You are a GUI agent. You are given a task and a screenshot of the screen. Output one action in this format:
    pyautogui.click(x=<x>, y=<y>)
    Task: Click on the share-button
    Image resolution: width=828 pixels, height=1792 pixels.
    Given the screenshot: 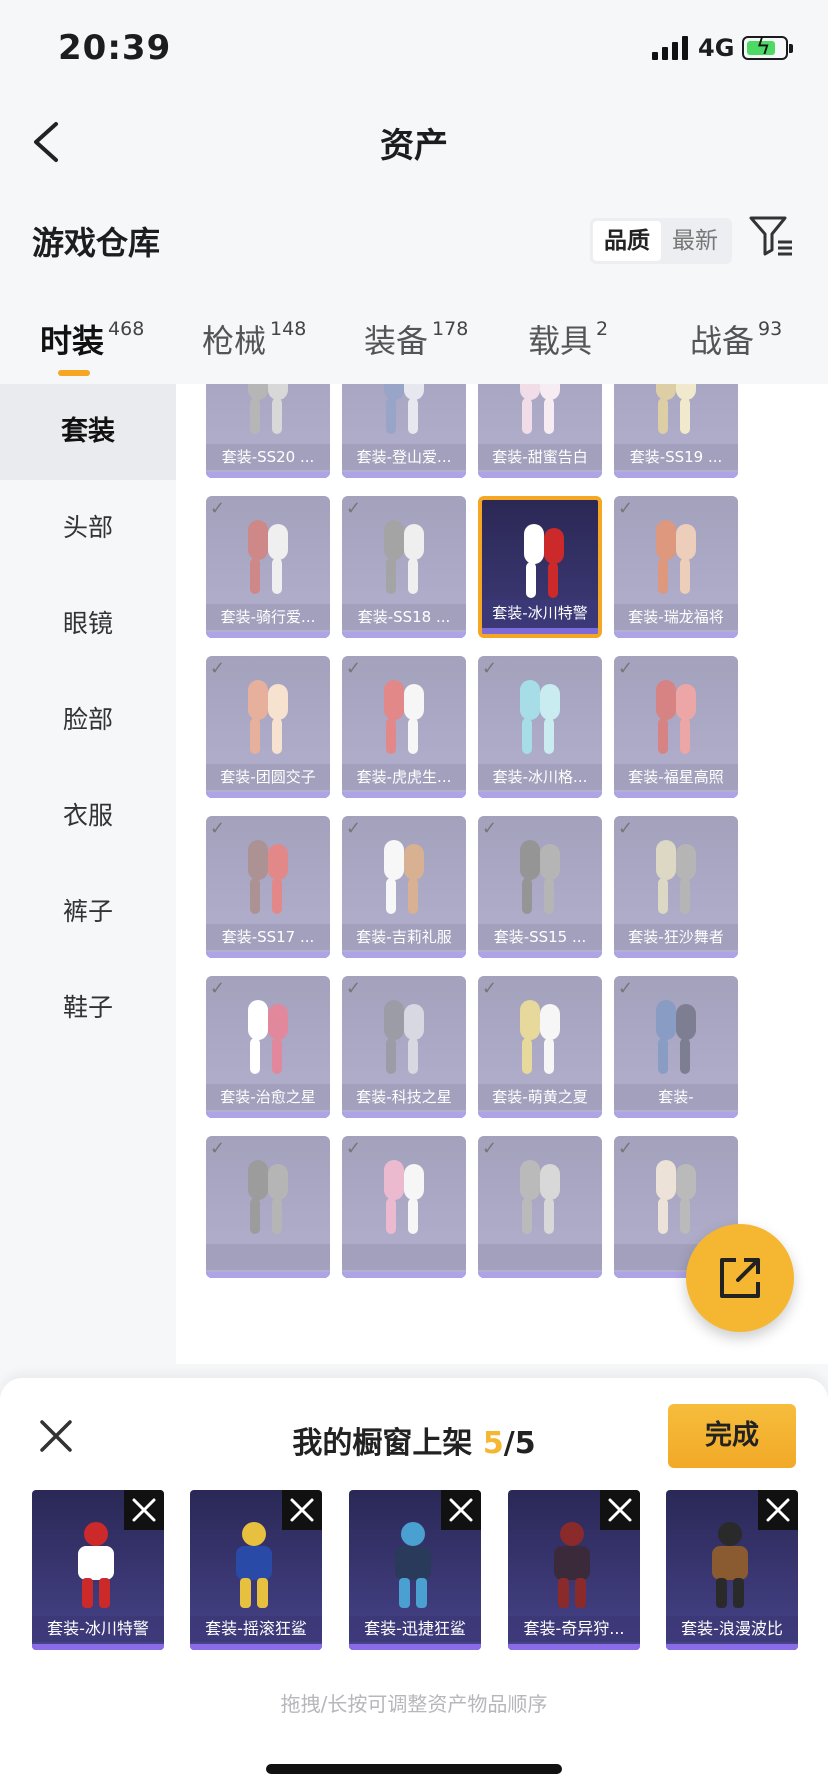 What is the action you would take?
    pyautogui.click(x=740, y=1278)
    